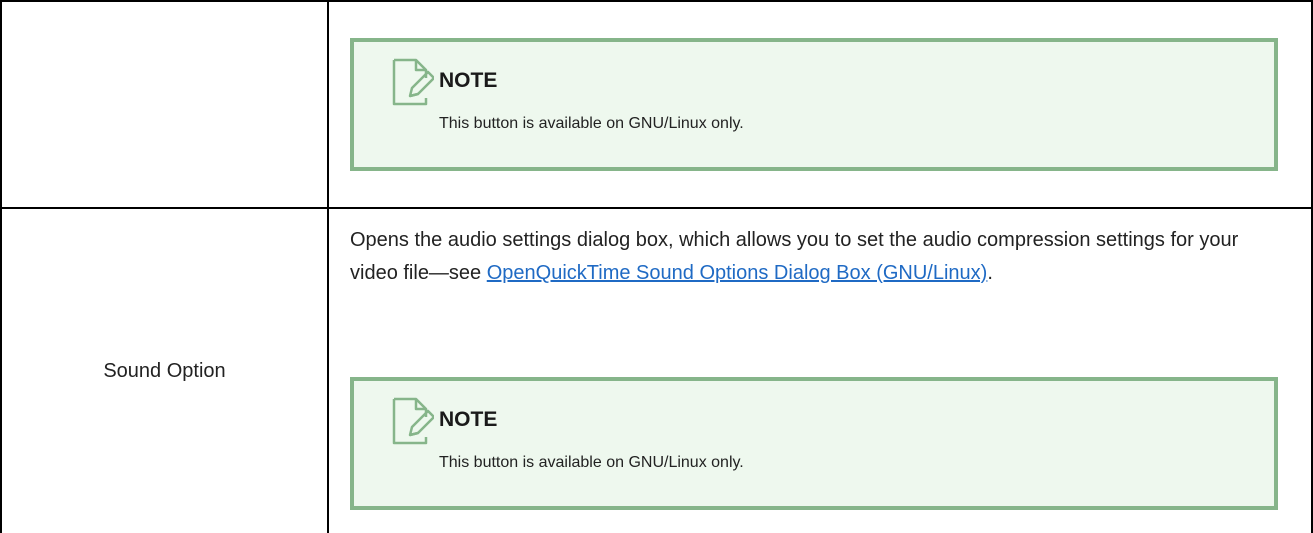 The image size is (1313, 533). Describe the element at coordinates (656, 1) in the screenshot. I see `table-border-top` at that location.